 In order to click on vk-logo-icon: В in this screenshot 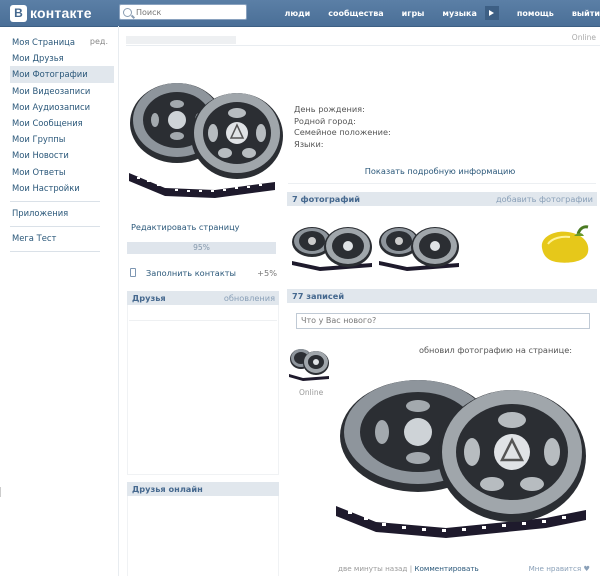, I will do `click(18, 13)`.